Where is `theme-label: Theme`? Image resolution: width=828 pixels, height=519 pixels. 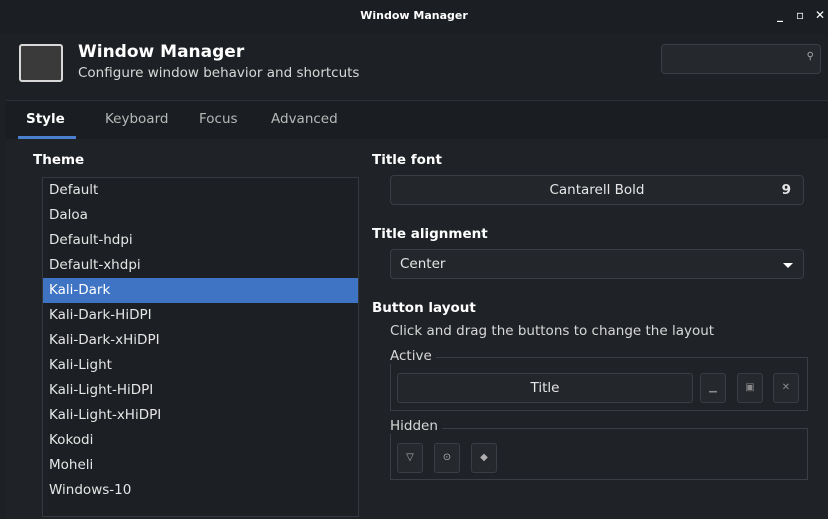 theme-label: Theme is located at coordinates (59, 160).